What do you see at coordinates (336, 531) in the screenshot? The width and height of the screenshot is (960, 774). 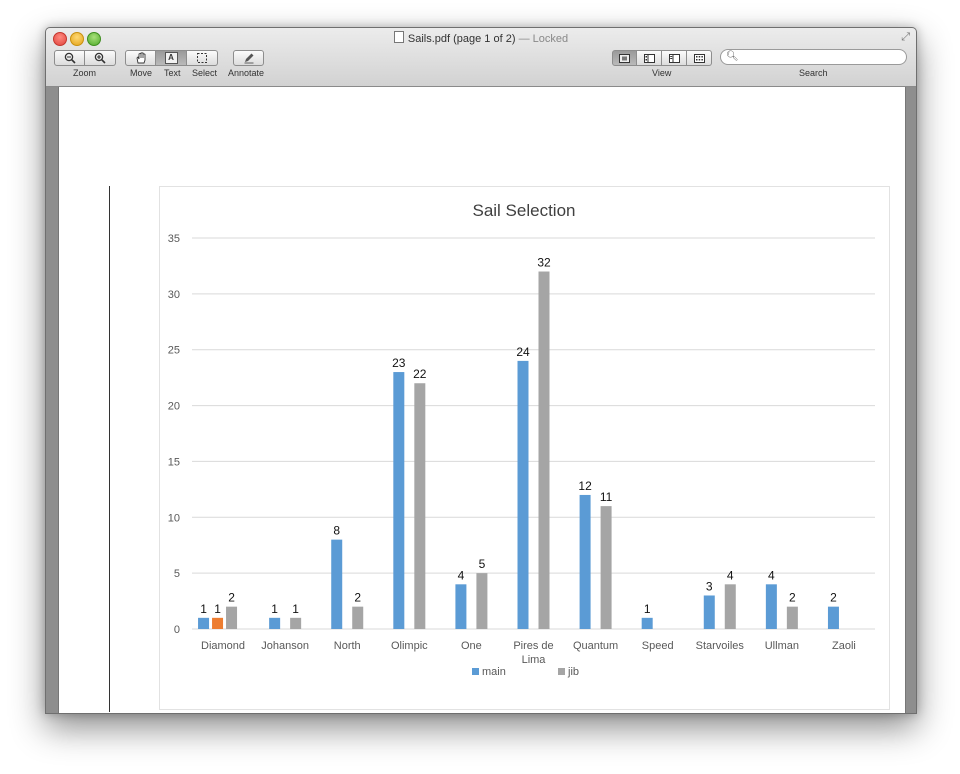 I see `data-label: 8` at bounding box center [336, 531].